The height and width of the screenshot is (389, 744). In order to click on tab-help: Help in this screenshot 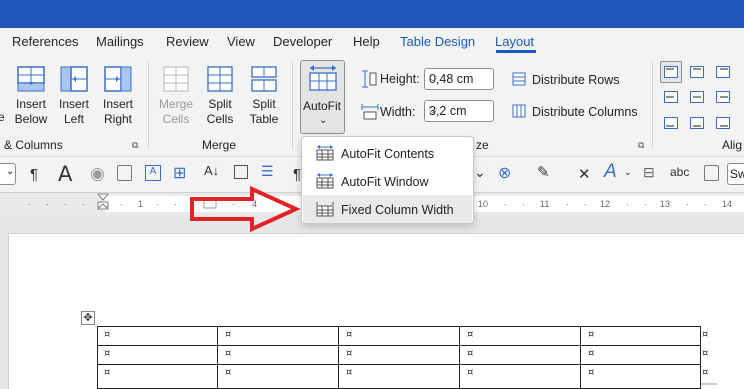, I will do `click(366, 41)`.